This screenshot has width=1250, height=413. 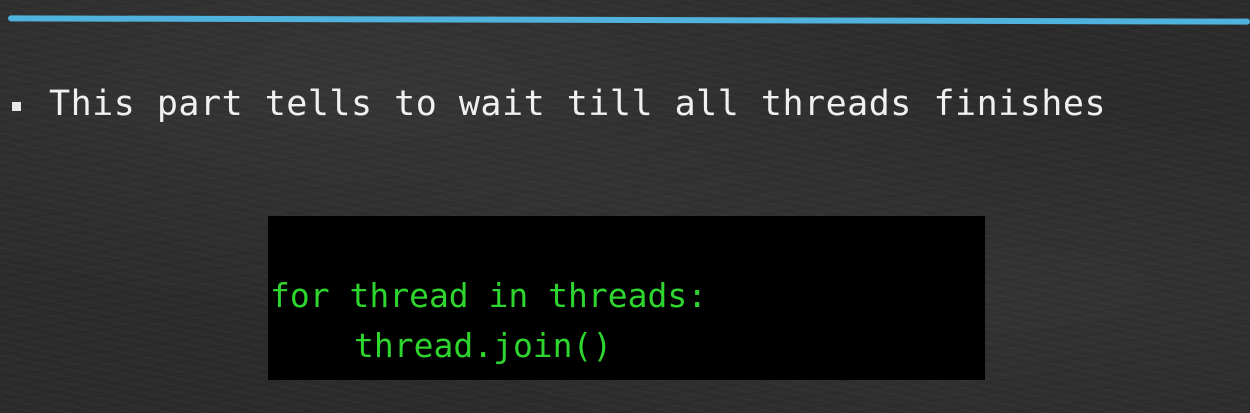 I want to click on code-line: thread.join(), so click(x=483, y=345).